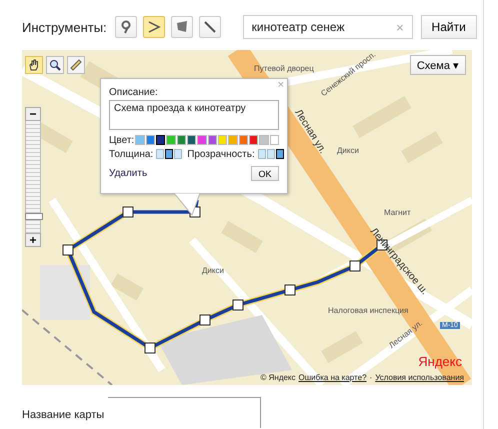  I want to click on color-label: Цвет:, so click(121, 140).